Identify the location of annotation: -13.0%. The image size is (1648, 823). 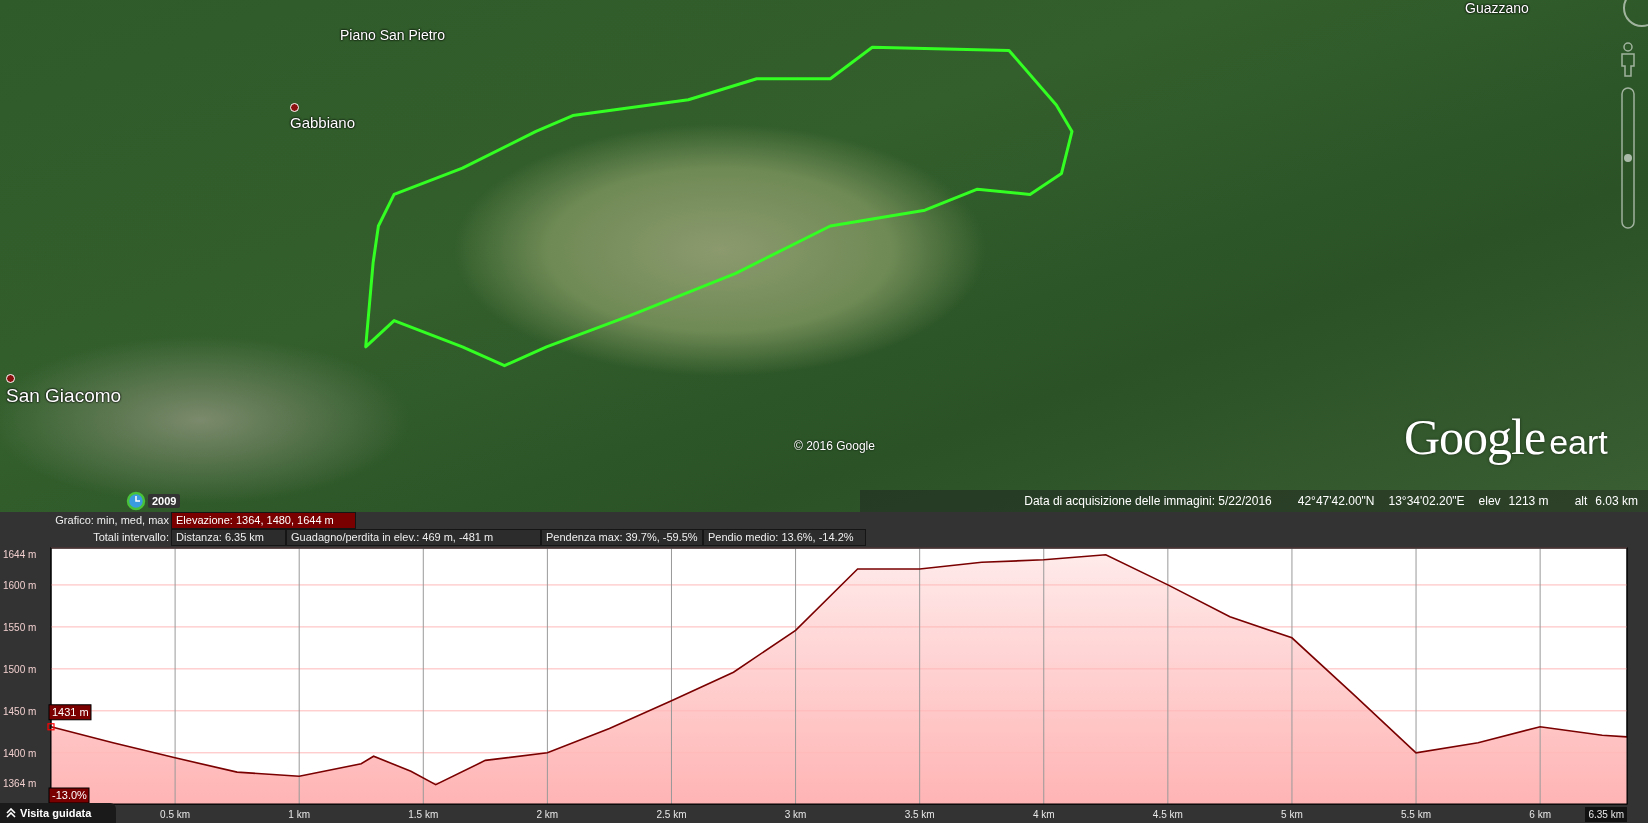
(70, 795).